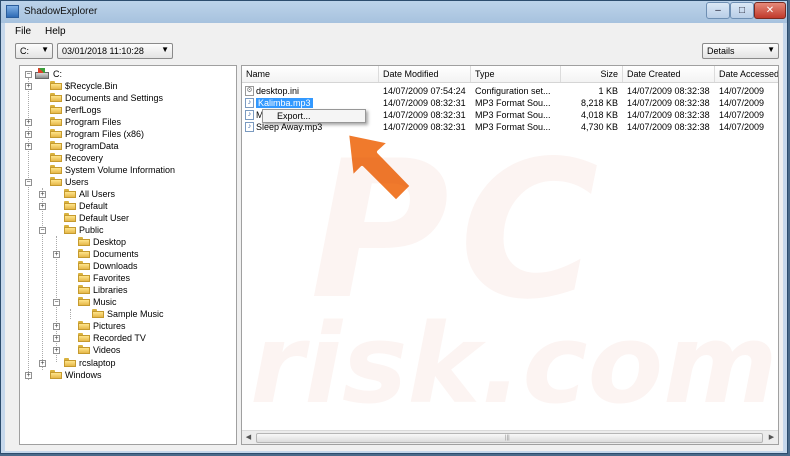 Image resolution: width=790 pixels, height=456 pixels. What do you see at coordinates (599, 103) in the screenshot?
I see `file-size: 8,218 KB` at bounding box center [599, 103].